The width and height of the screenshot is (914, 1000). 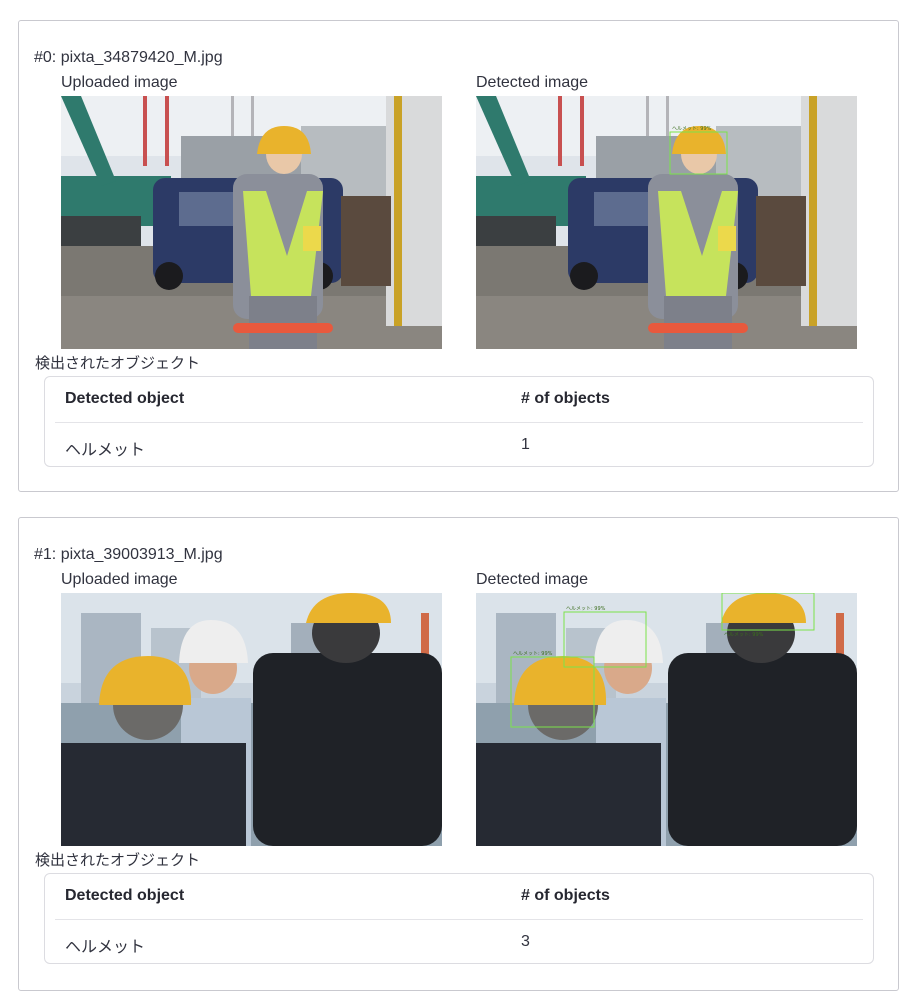 I want to click on detected-objects-table: Detected object # of objects ヘルメット 1, so click(x=459, y=421).